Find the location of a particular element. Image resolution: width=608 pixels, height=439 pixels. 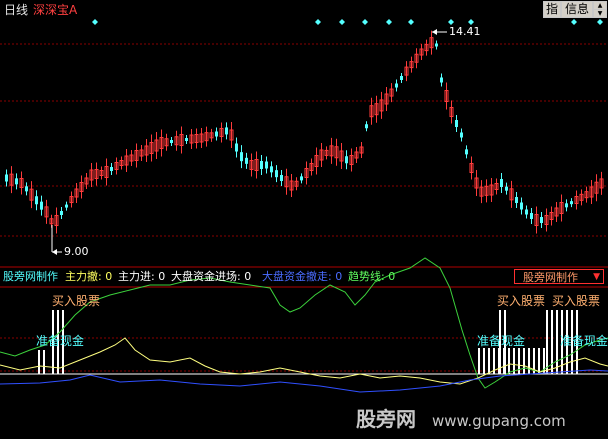

period-label: 日线 is located at coordinates (16, 10).